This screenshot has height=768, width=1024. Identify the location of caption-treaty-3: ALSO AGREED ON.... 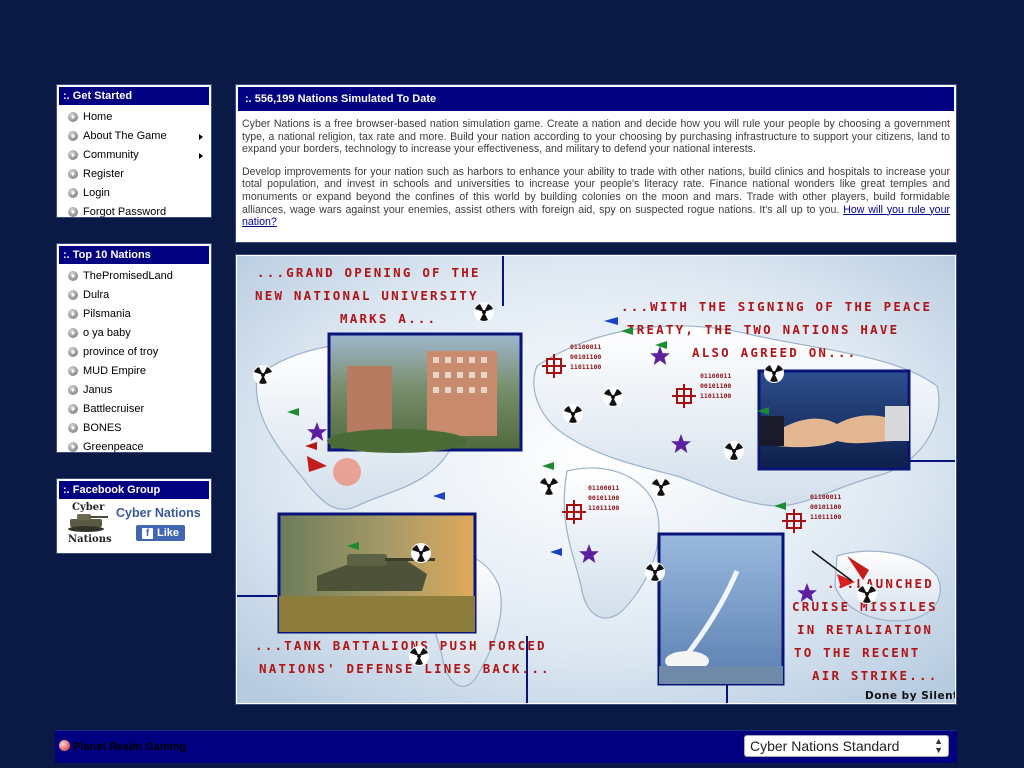
(774, 352).